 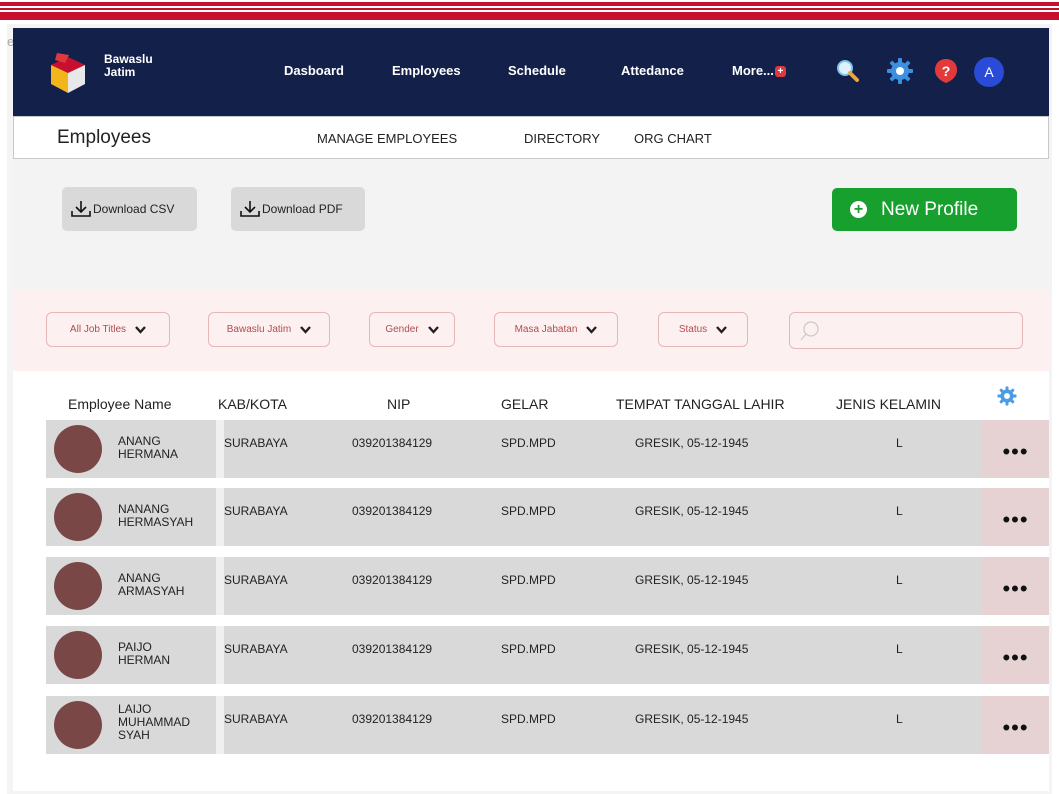 What do you see at coordinates (81, 209) in the screenshot?
I see `download-icon` at bounding box center [81, 209].